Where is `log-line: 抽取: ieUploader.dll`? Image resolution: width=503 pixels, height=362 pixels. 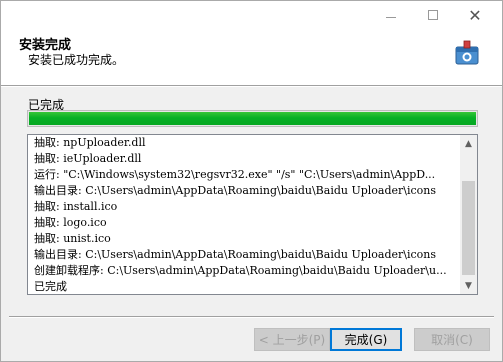
log-line: 抽取: ieUploader.dll is located at coordinates (88, 158).